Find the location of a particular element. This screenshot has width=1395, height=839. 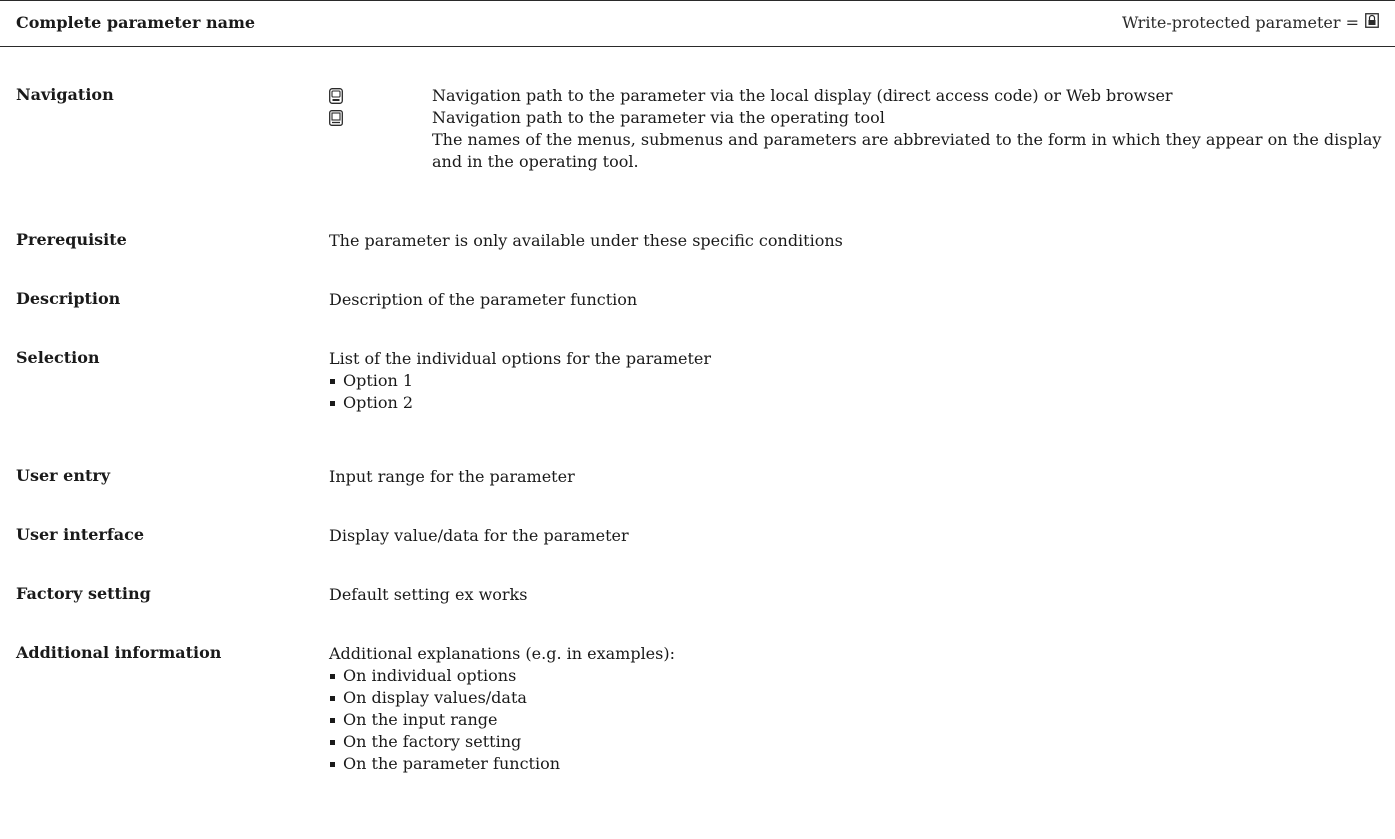

navigation-label: Navigation is located at coordinates (65, 94).